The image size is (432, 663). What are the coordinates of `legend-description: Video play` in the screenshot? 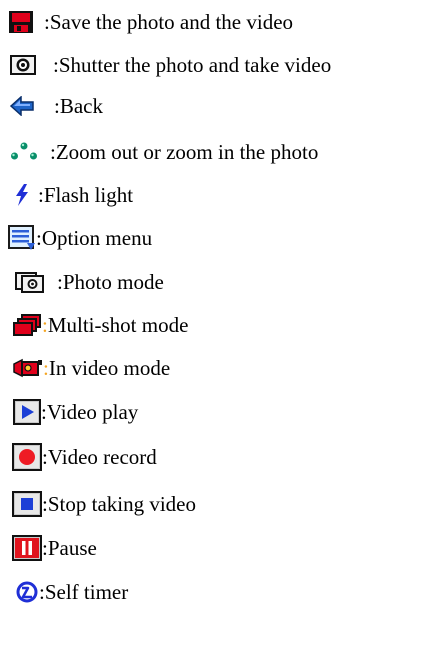 It's located at (92, 411).